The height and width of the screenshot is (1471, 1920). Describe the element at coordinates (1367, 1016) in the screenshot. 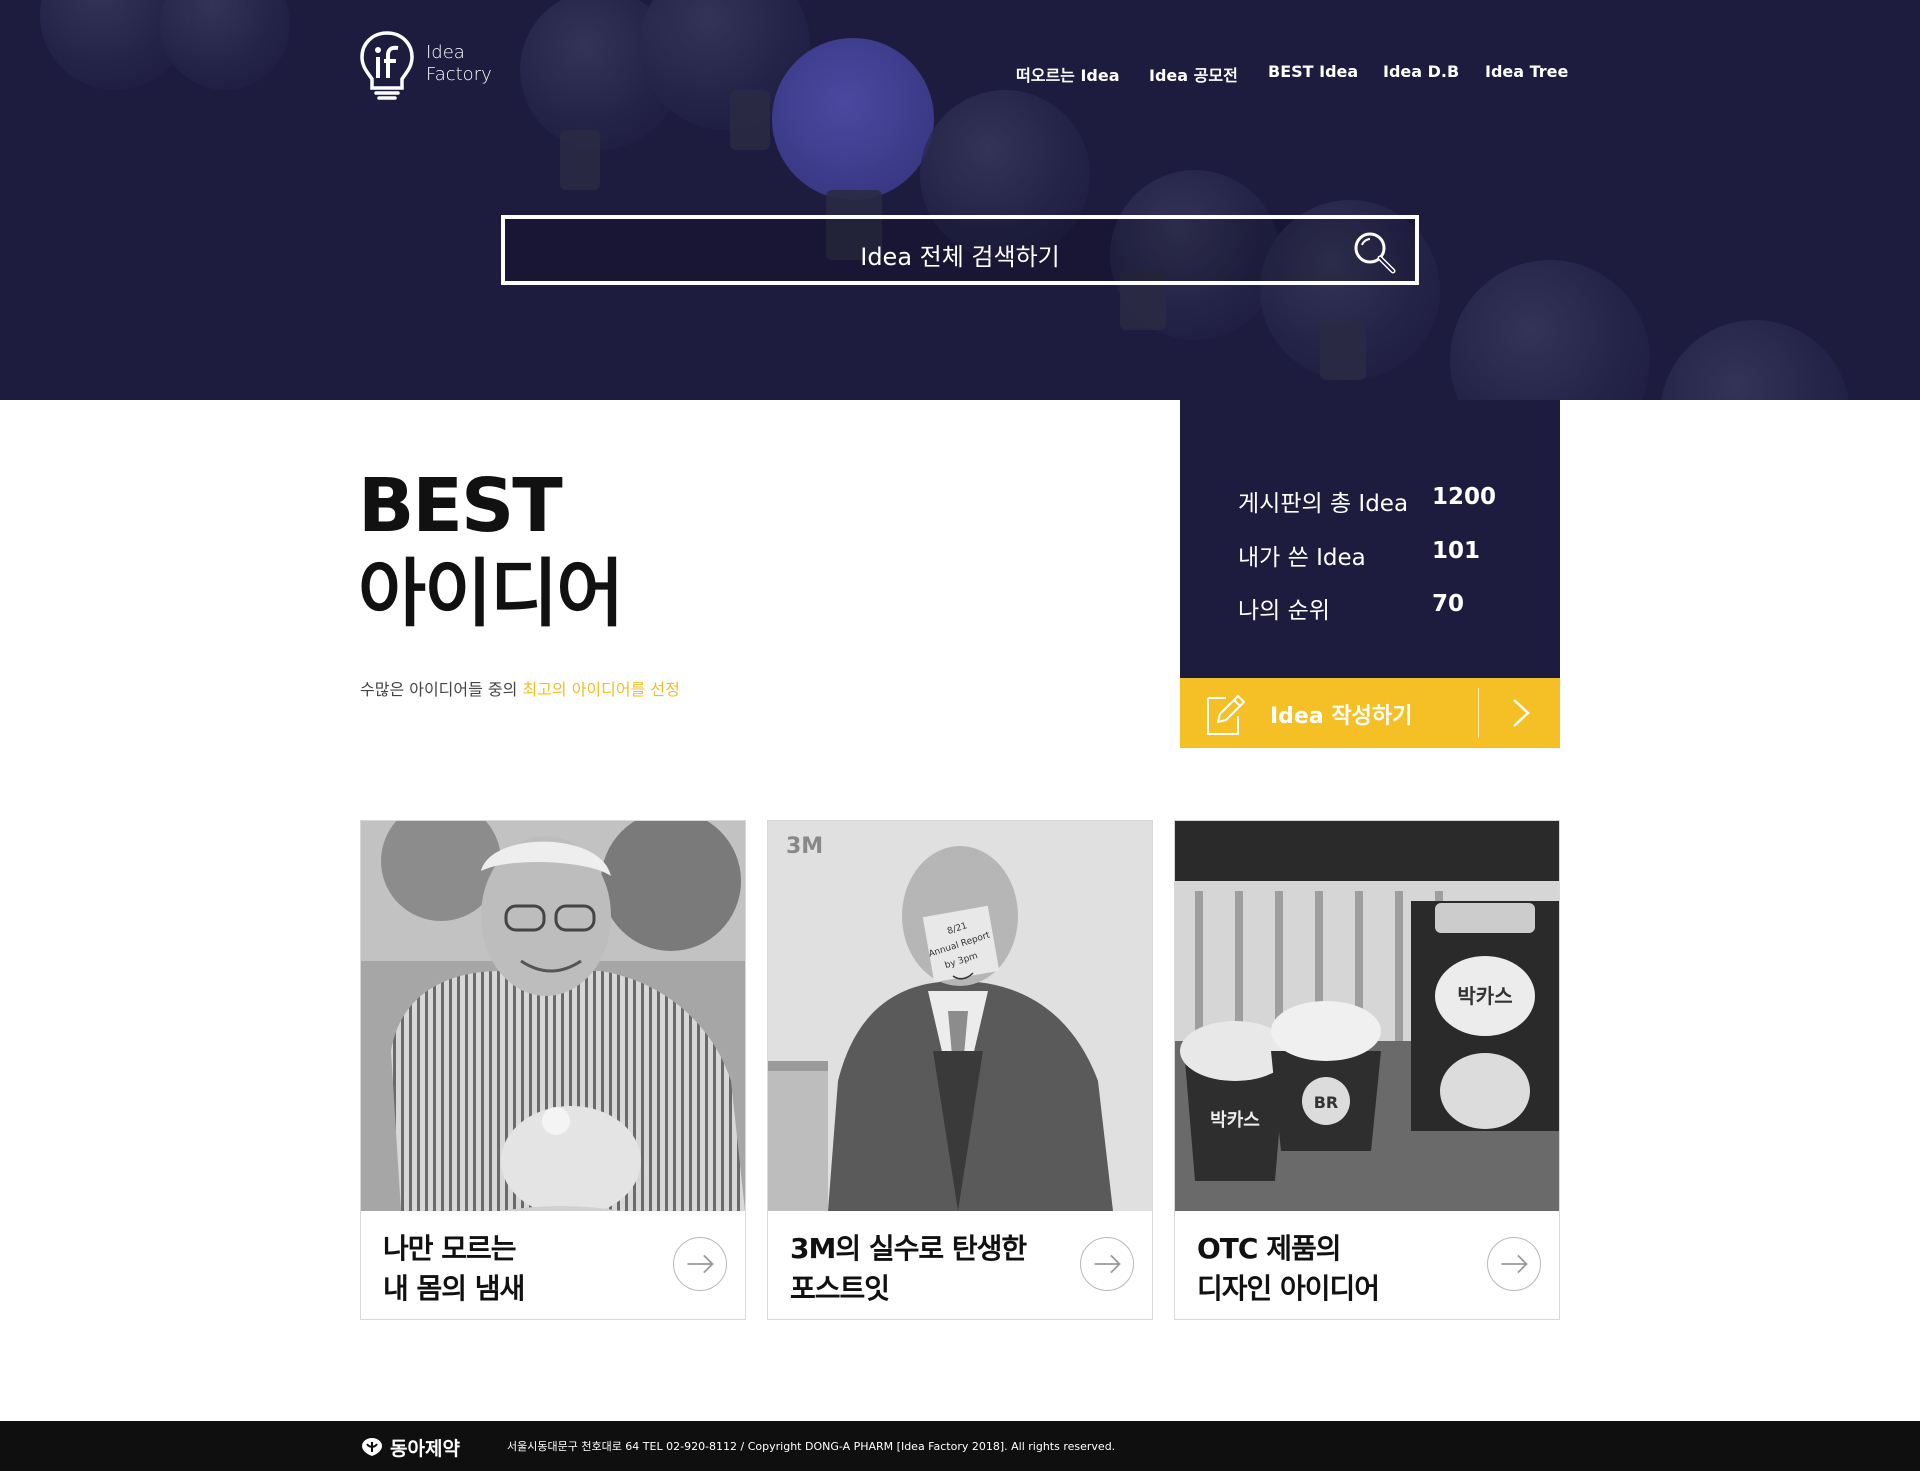

I see `bacchus-ice-cream-photo: 박카스 박카스 BR` at that location.